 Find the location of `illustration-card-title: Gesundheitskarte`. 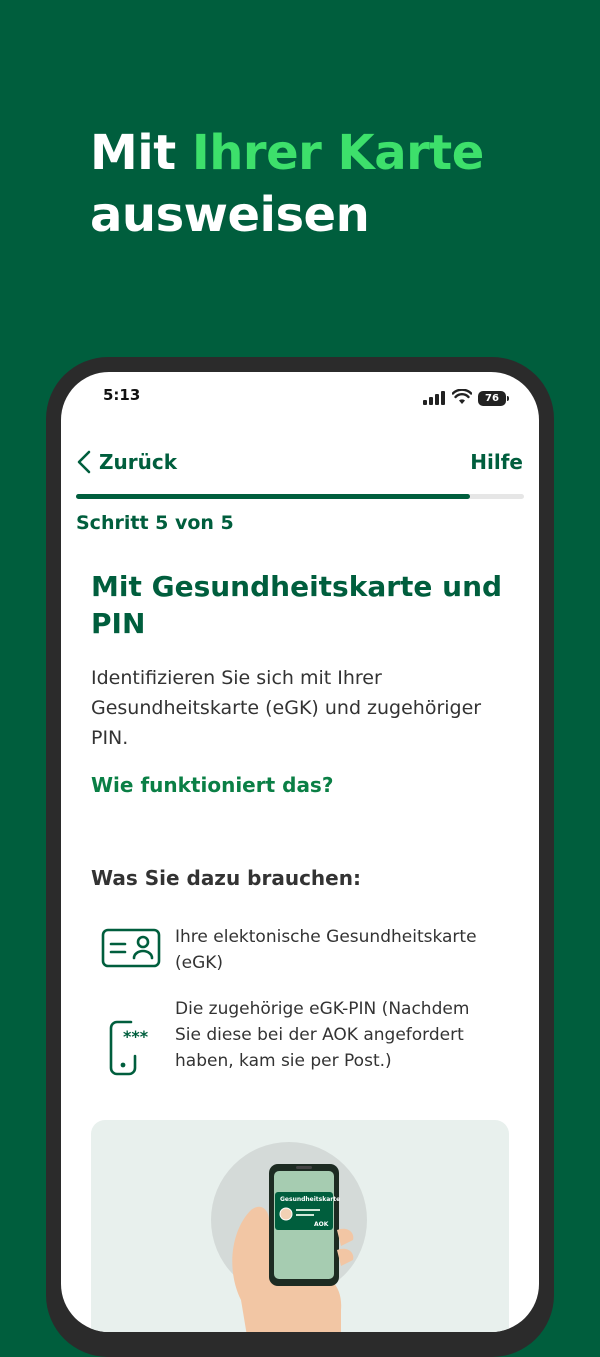

illustration-card-title: Gesundheitskarte is located at coordinates (310, 1199).